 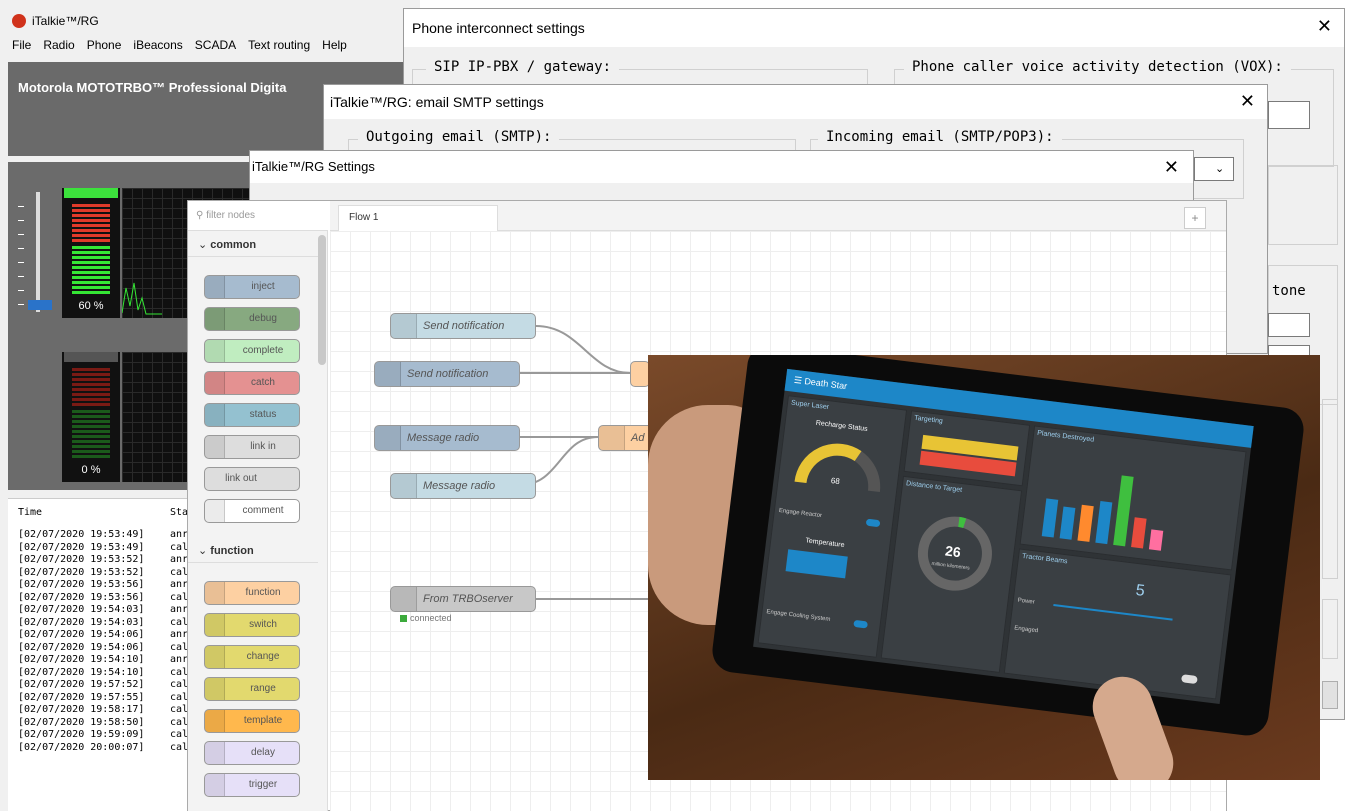 What do you see at coordinates (263, 510) in the screenshot?
I see `palette-node-label: comment` at bounding box center [263, 510].